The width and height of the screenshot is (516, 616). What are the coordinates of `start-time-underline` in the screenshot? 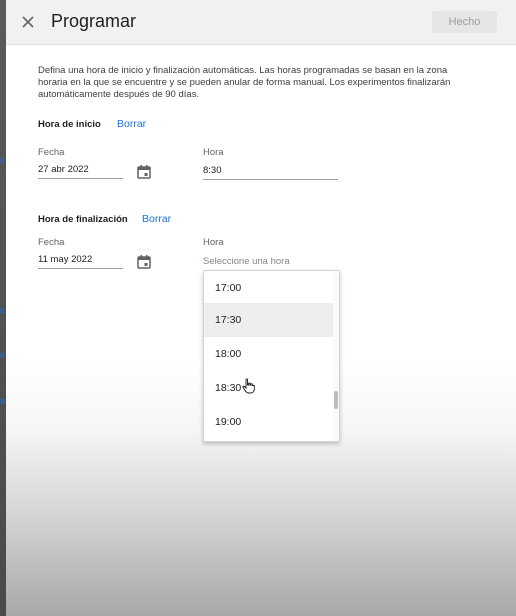 It's located at (270, 179).